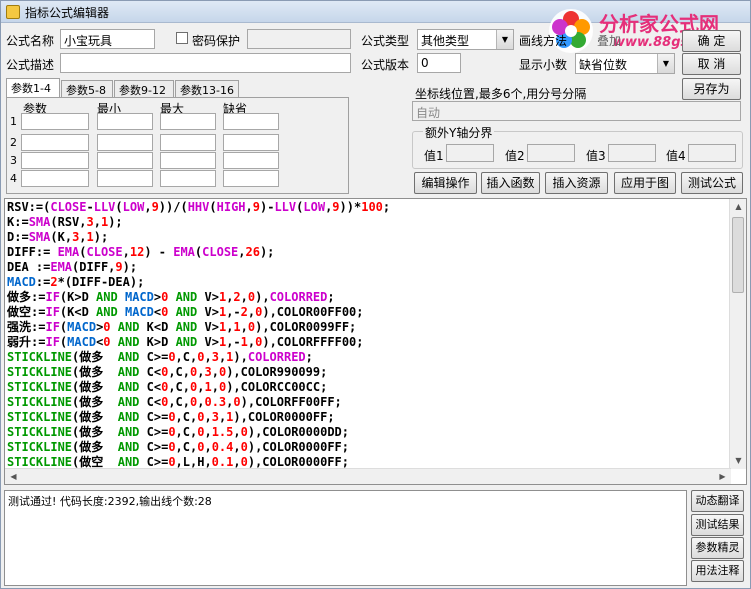 This screenshot has width=751, height=589. What do you see at coordinates (711, 41) in the screenshot?
I see `ok-button: 确 定` at bounding box center [711, 41].